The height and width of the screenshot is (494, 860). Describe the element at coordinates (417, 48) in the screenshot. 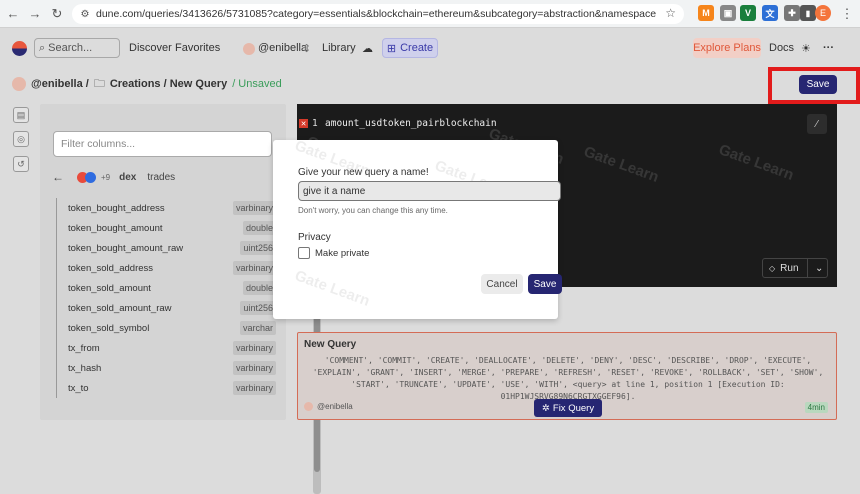

I see `create-label: Create` at that location.